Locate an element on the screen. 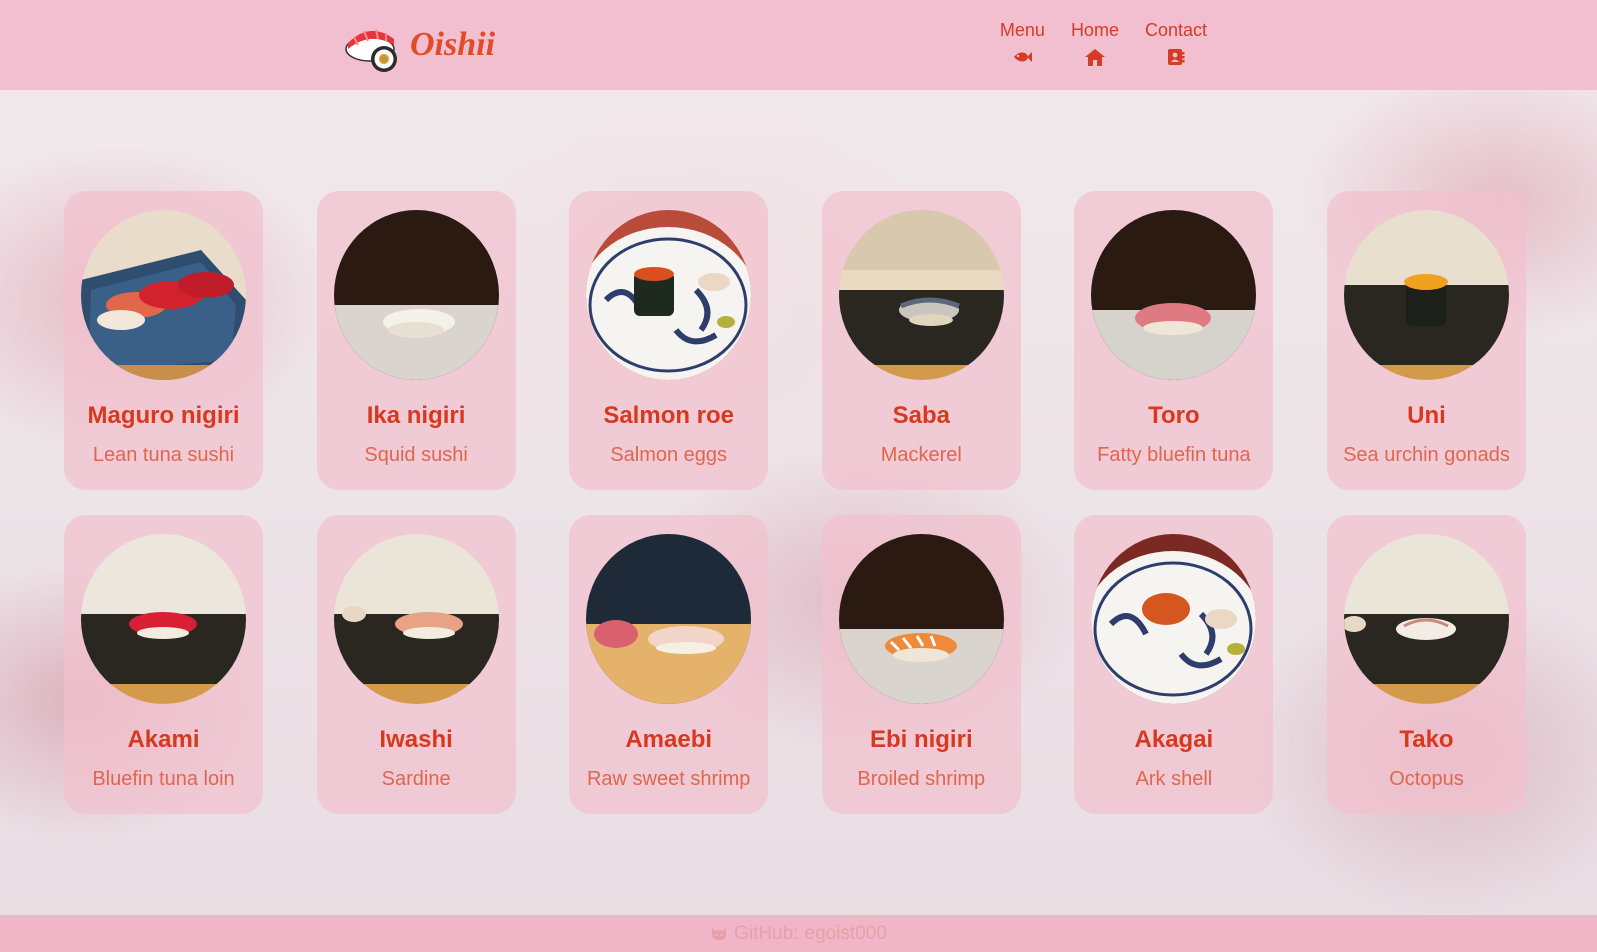  menu-item-title: Uni is located at coordinates (1426, 415).